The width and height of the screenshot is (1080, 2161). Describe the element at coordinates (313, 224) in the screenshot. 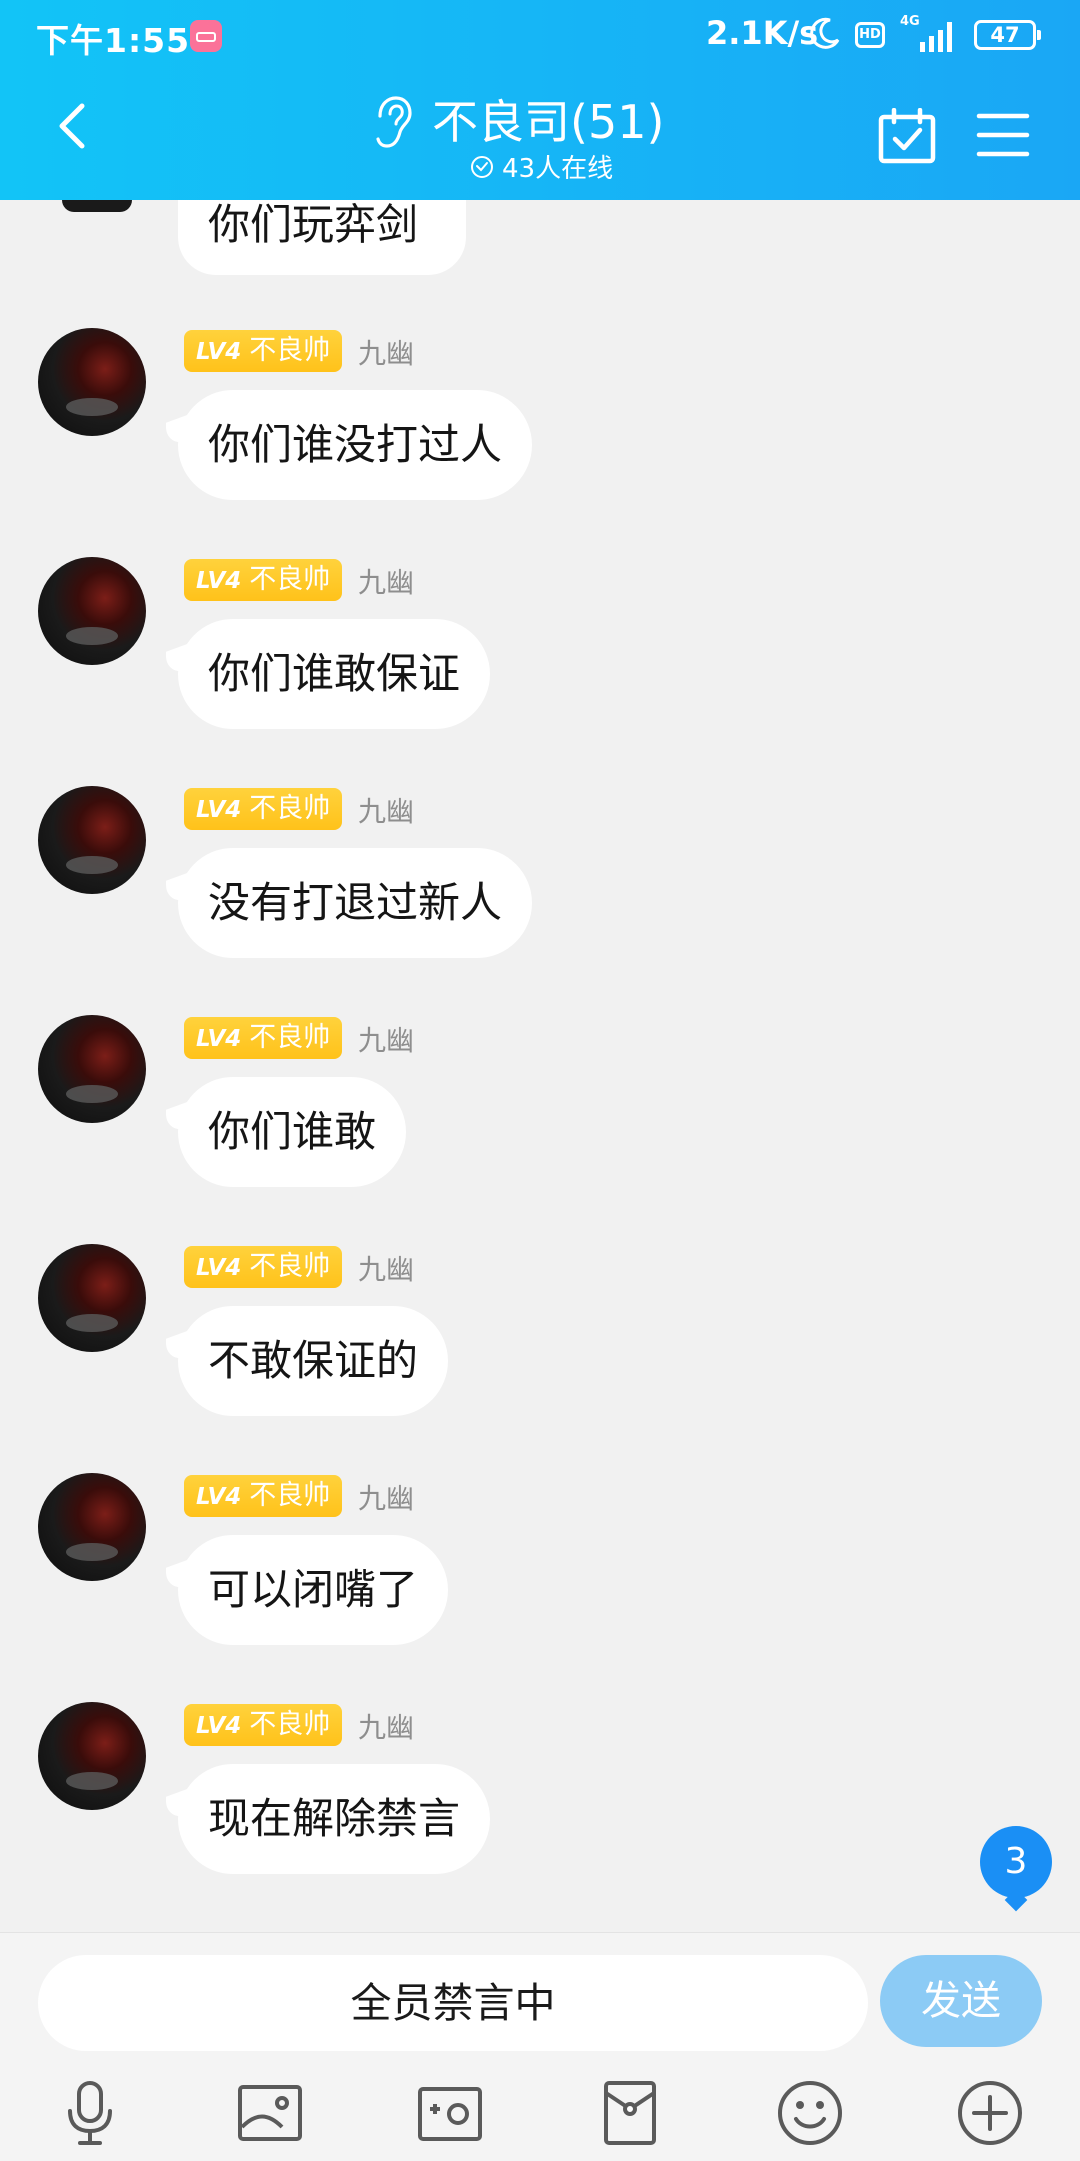

I see `message-text: 你们玩弈剑` at that location.